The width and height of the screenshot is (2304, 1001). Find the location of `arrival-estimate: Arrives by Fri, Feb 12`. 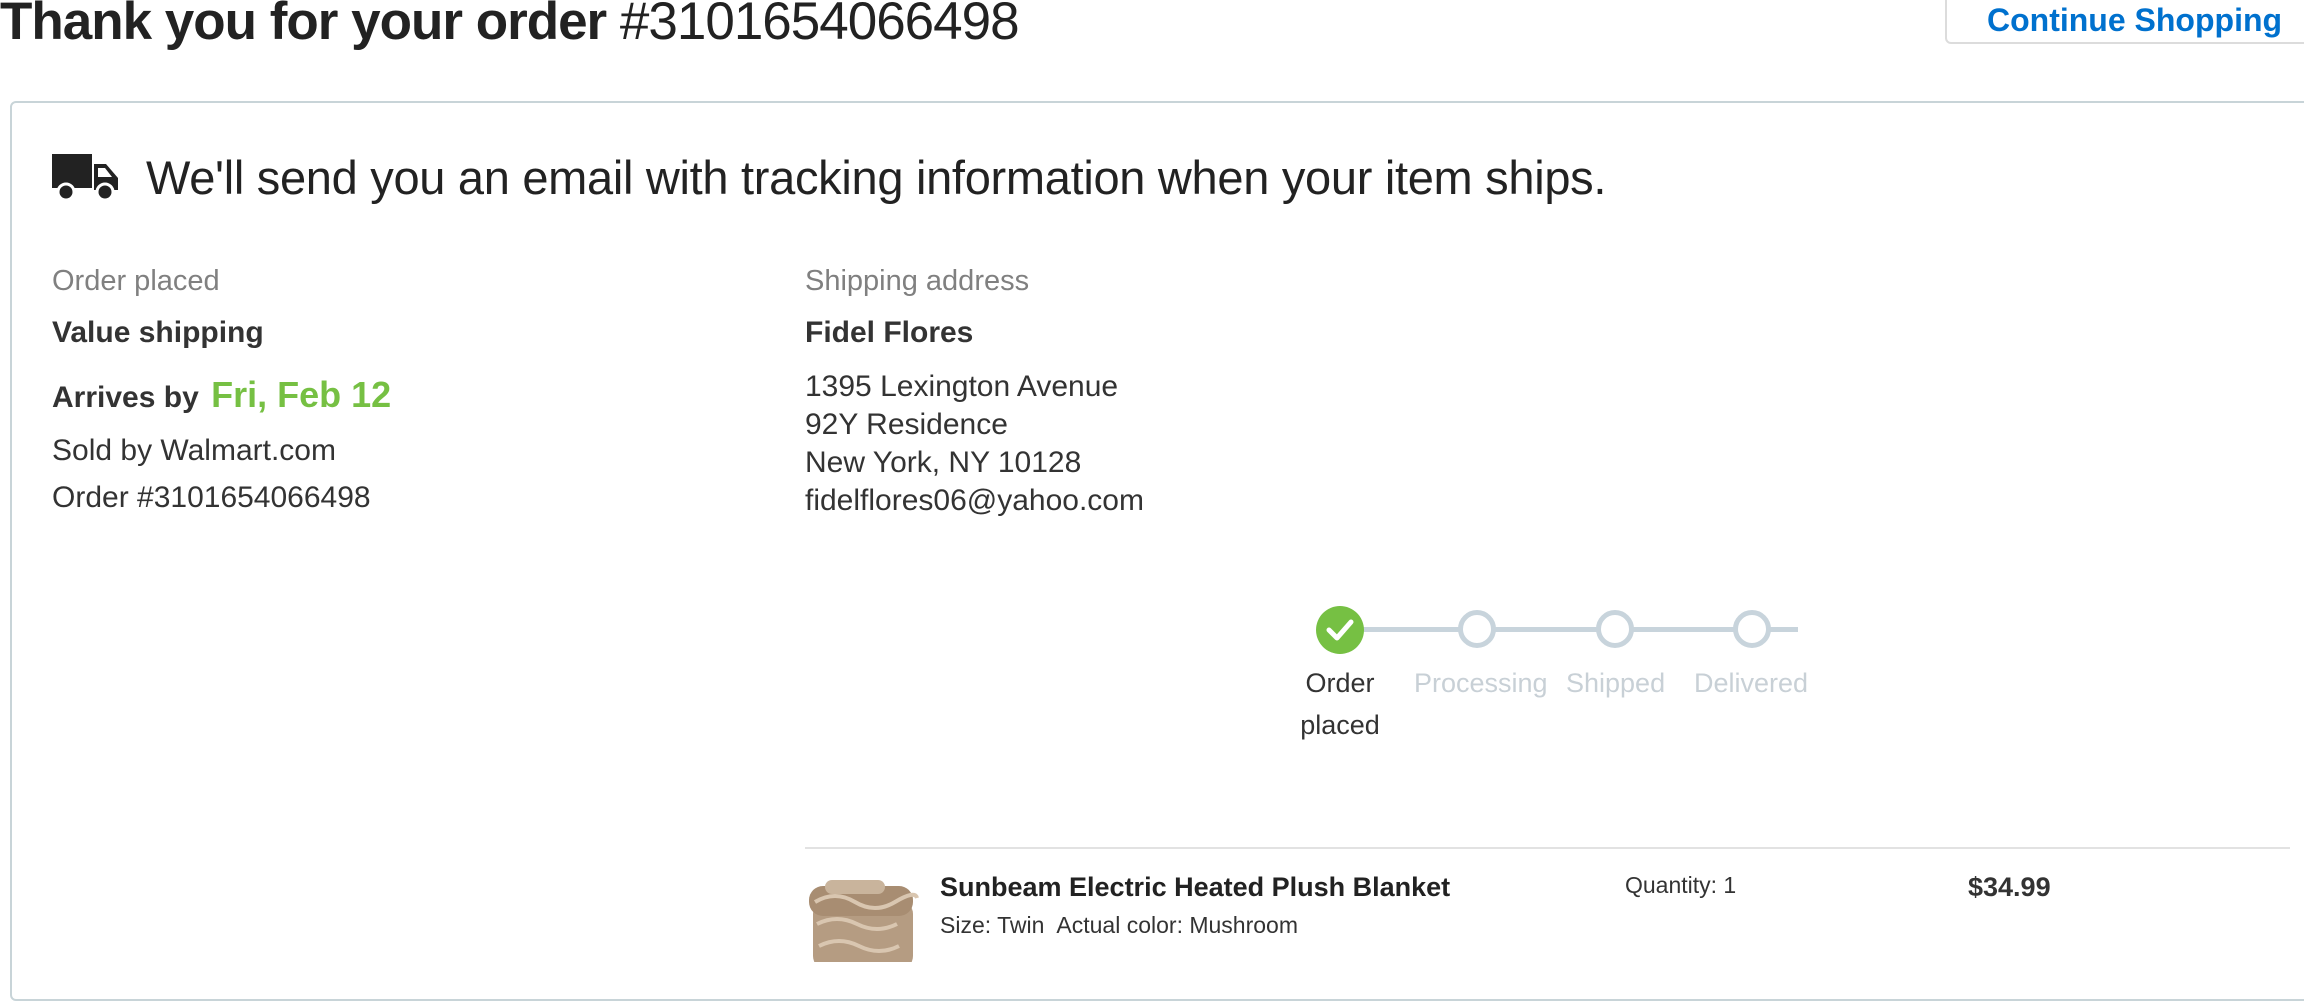

arrival-estimate: Arrives by Fri, Feb 12 is located at coordinates (221, 396).